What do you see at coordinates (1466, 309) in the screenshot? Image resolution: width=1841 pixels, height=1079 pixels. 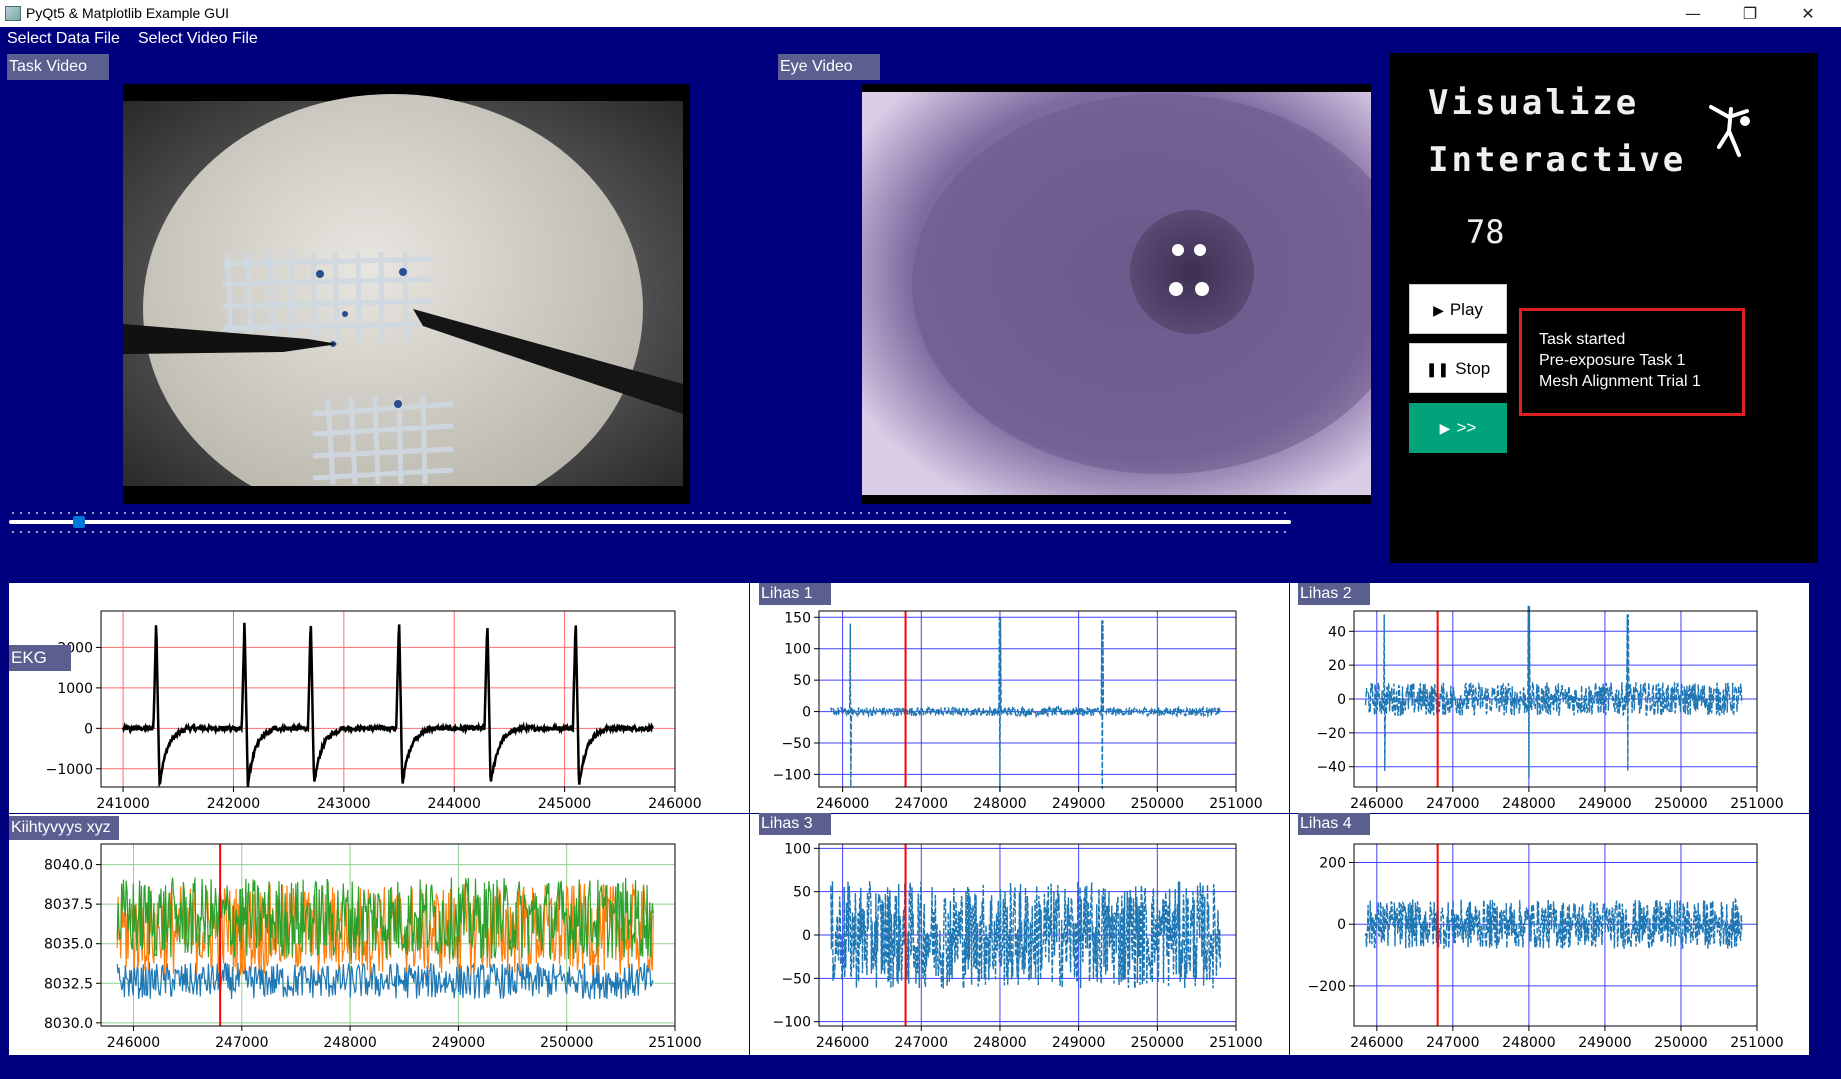 I see `play-label: Play` at bounding box center [1466, 309].